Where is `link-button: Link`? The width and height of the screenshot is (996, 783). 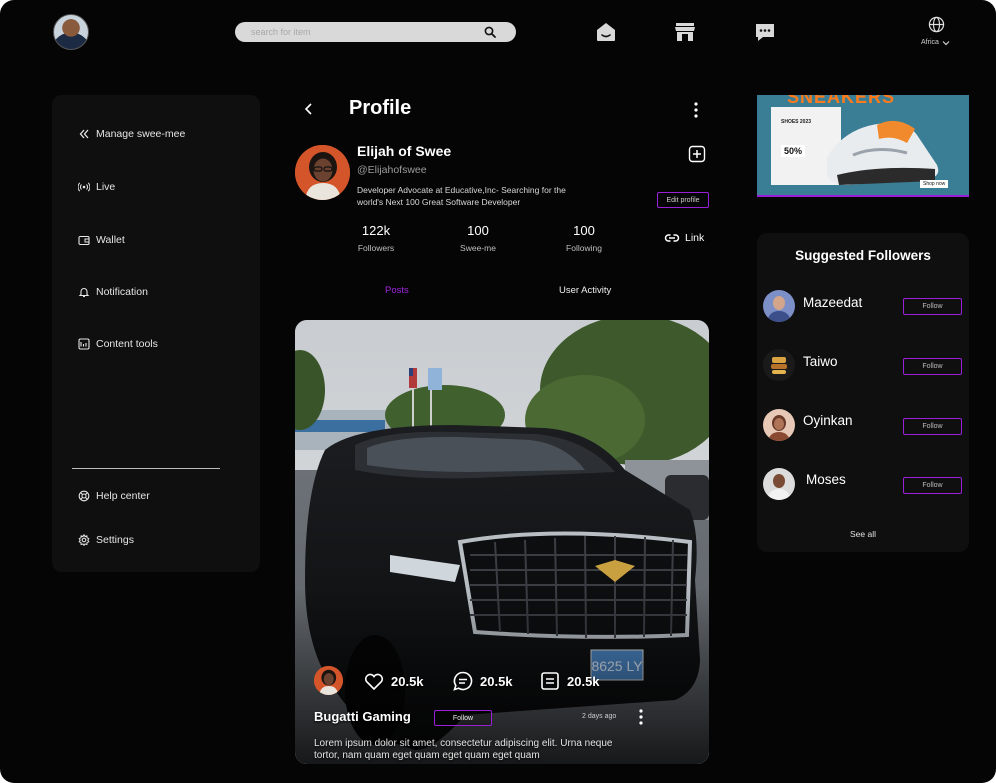 link-button: Link is located at coordinates (684, 238).